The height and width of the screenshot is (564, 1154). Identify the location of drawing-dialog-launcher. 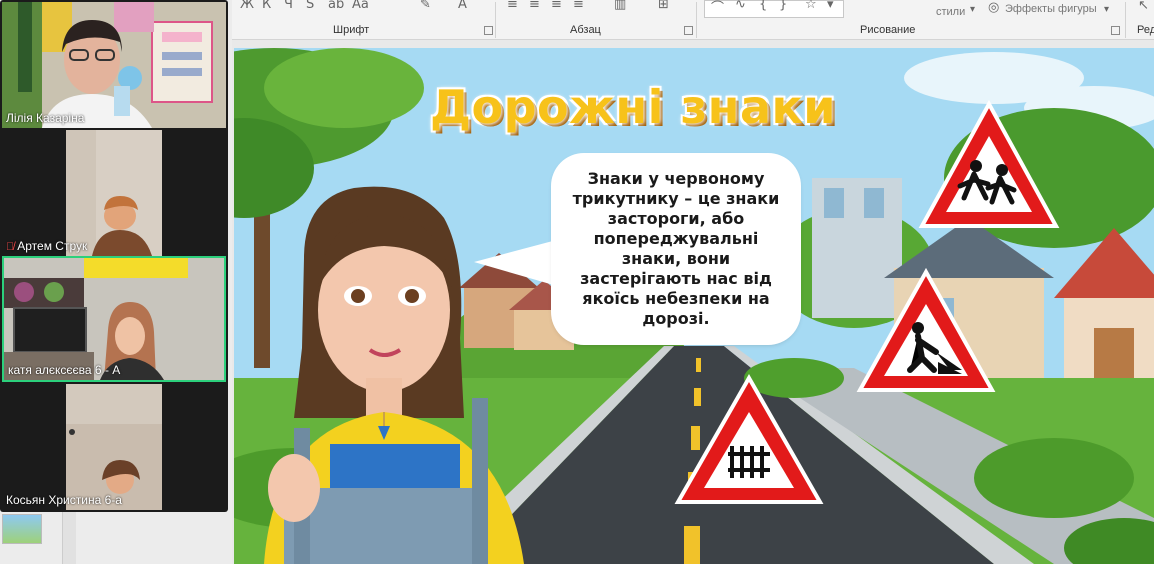
(1115, 30).